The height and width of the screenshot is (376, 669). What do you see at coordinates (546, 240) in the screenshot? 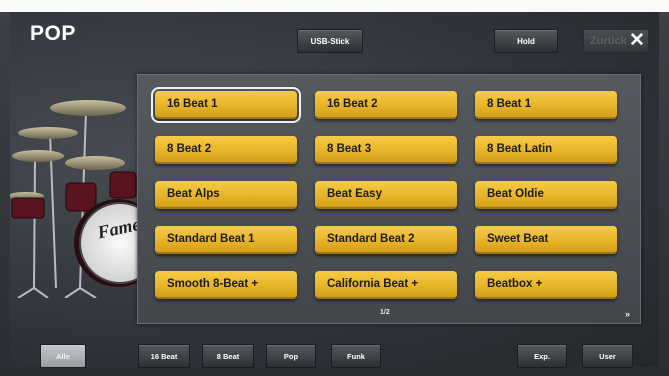
I see `style-button: Sweet Beat` at bounding box center [546, 240].